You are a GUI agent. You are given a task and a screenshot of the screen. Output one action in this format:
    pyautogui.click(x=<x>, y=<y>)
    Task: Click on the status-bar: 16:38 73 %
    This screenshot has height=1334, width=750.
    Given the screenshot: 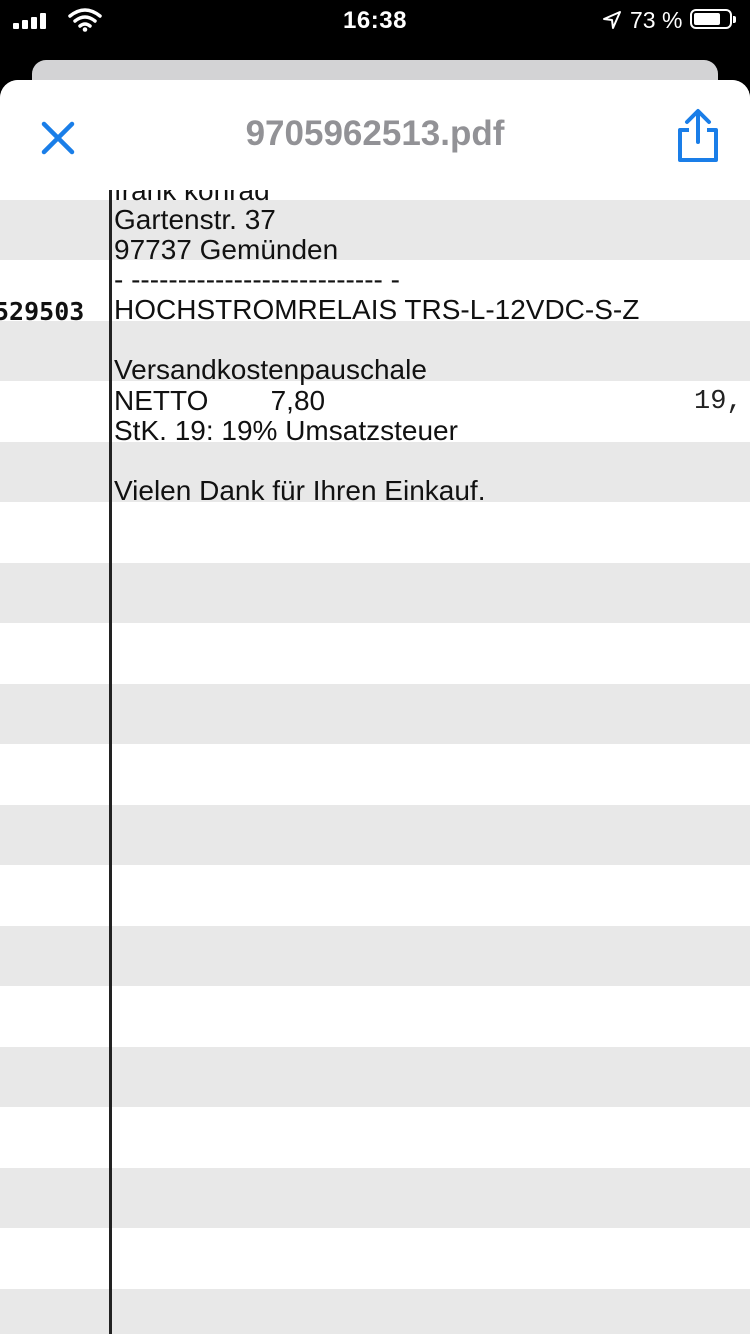 What is the action you would take?
    pyautogui.click(x=375, y=20)
    